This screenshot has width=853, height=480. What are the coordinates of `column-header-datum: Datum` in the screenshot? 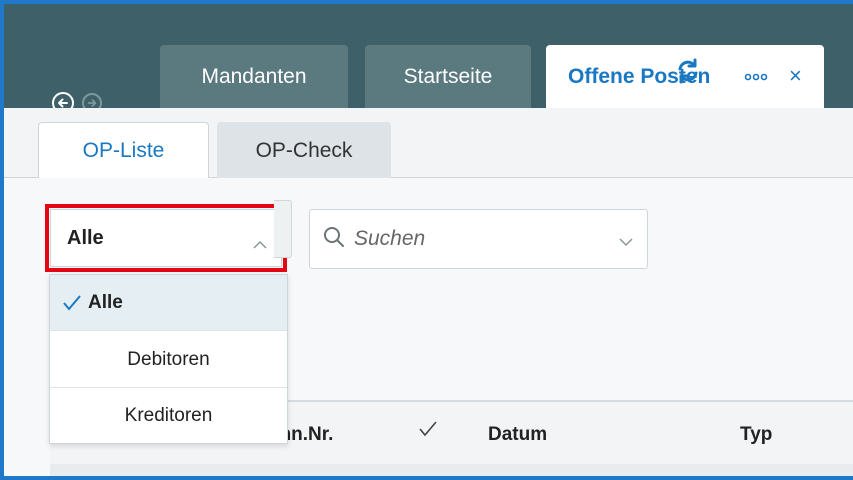 It's located at (517, 435).